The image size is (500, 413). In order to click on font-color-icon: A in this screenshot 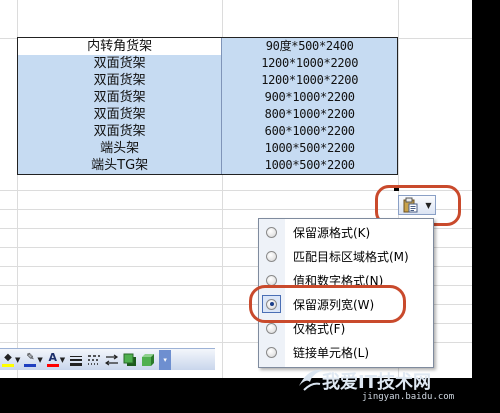, I will do `click(53, 357)`.